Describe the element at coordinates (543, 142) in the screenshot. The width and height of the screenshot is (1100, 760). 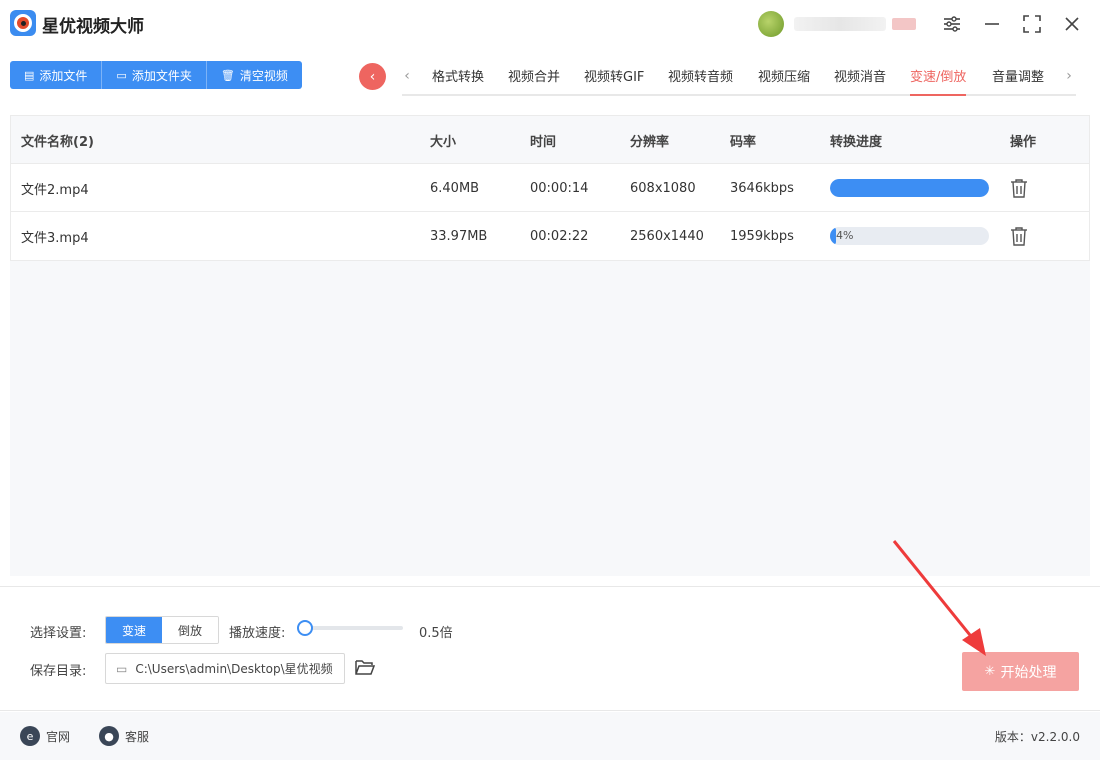
I see `header-time: 时间` at that location.